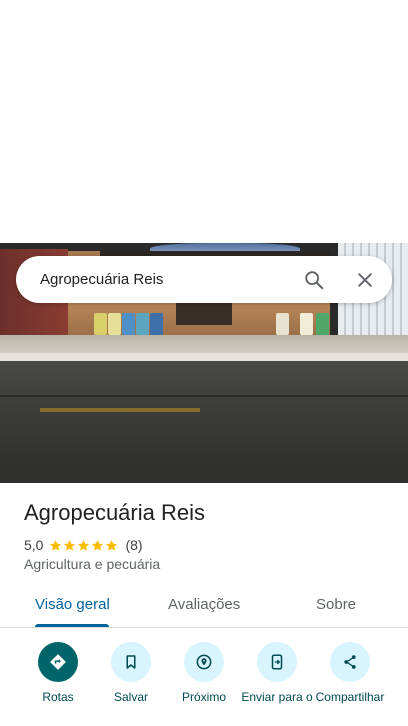 This screenshot has height=726, width=408. Describe the element at coordinates (365, 280) in the screenshot. I see `close-icon` at that location.